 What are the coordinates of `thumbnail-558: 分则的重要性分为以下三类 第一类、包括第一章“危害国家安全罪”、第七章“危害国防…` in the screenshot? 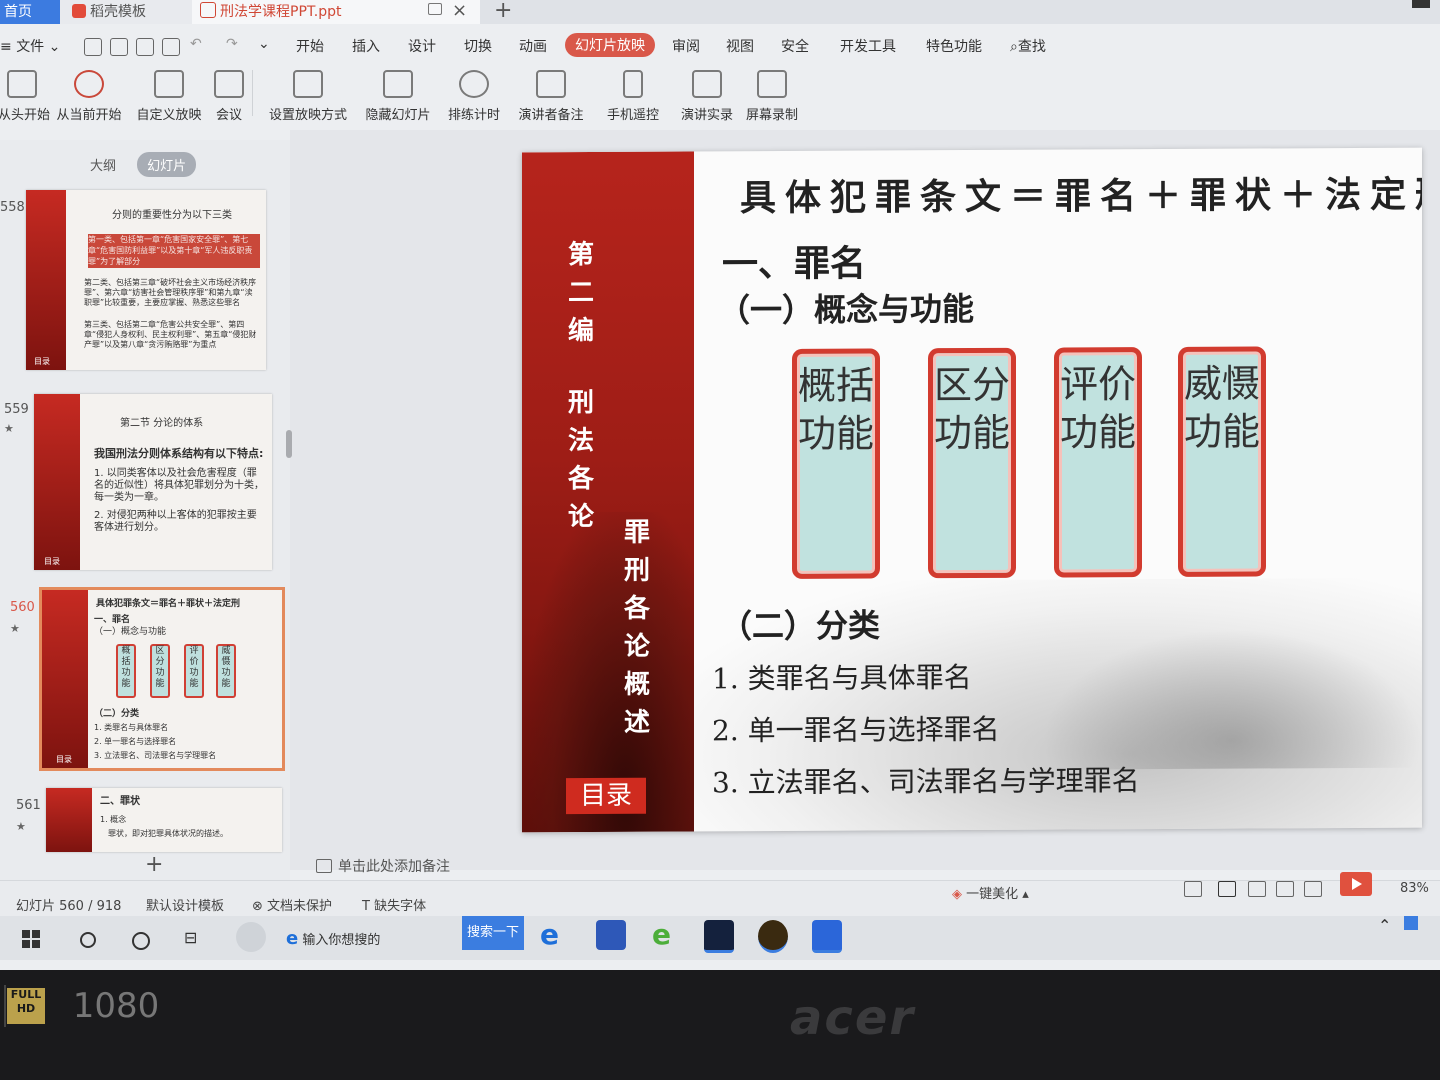 It's located at (146, 280).